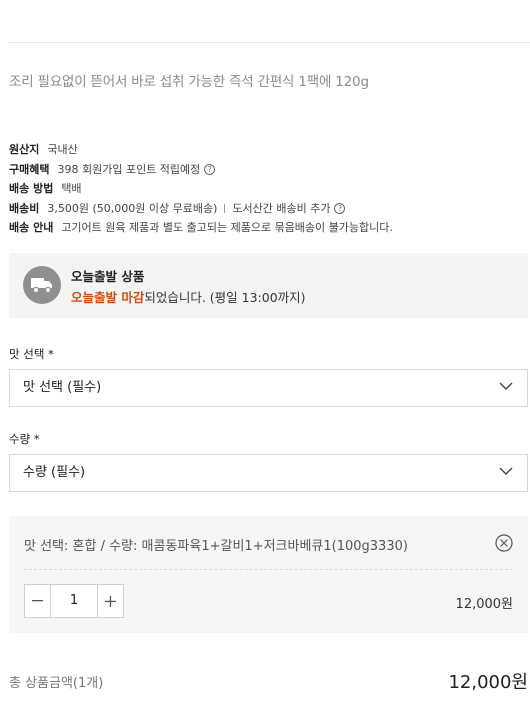 Image resolution: width=530 pixels, height=706 pixels. Describe the element at coordinates (31, 188) in the screenshot. I see `info-label: 배송 방법` at that location.